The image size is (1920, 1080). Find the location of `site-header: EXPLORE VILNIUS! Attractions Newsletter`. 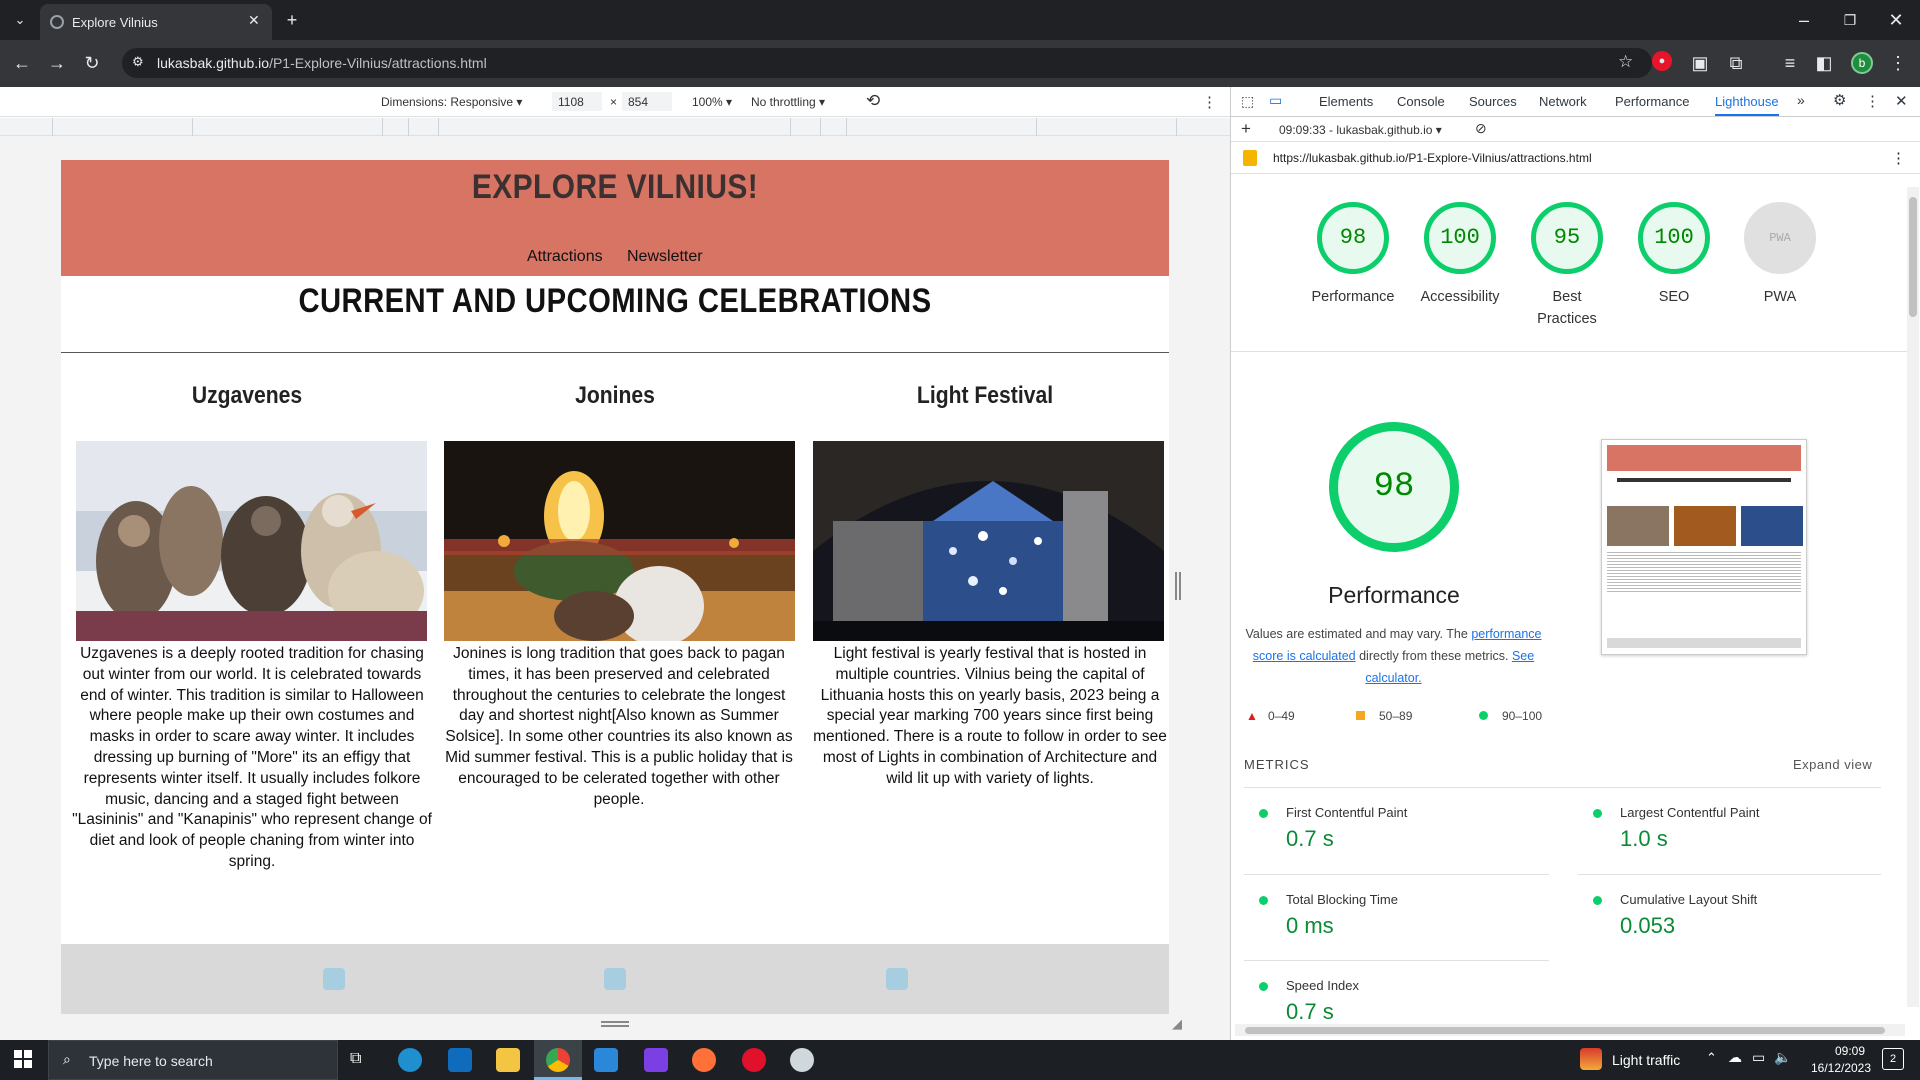

site-header: EXPLORE VILNIUS! Attractions Newsletter is located at coordinates (615, 218).